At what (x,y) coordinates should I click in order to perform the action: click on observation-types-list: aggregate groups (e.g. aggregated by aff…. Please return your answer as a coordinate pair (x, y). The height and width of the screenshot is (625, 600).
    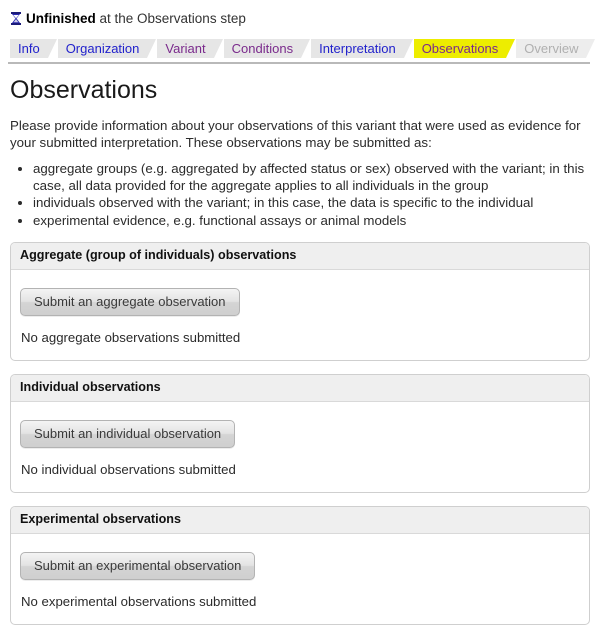
    Looking at the image, I should click on (300, 195).